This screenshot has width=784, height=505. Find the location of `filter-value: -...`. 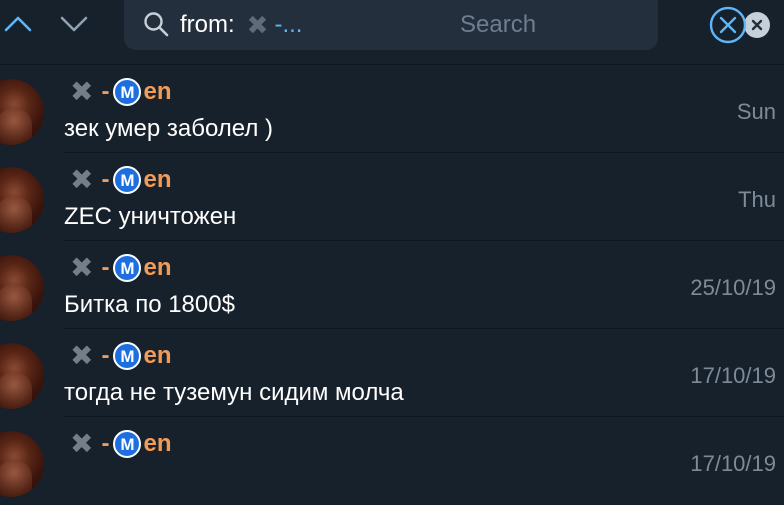

filter-value: -... is located at coordinates (288, 24).